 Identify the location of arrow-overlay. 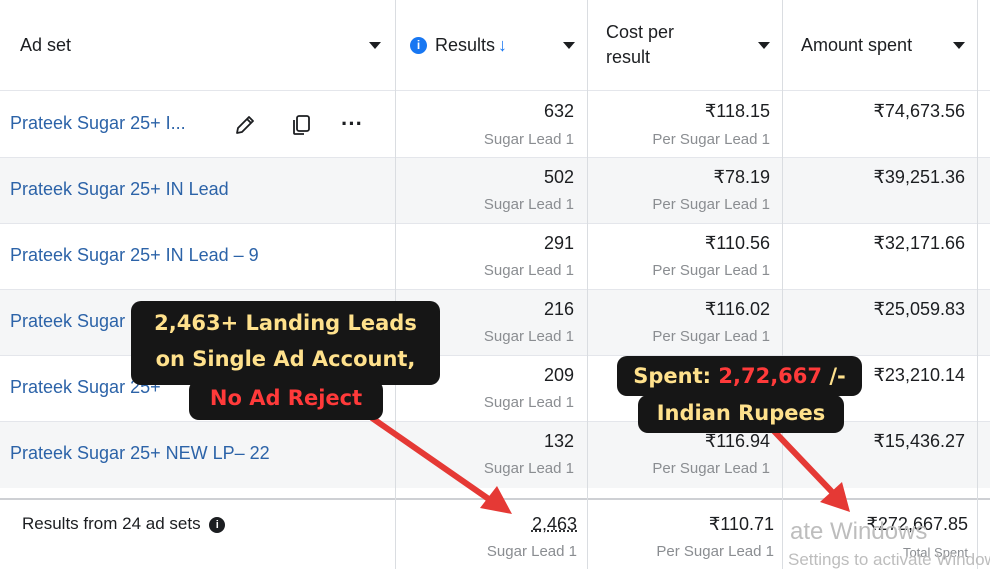
(609, 464).